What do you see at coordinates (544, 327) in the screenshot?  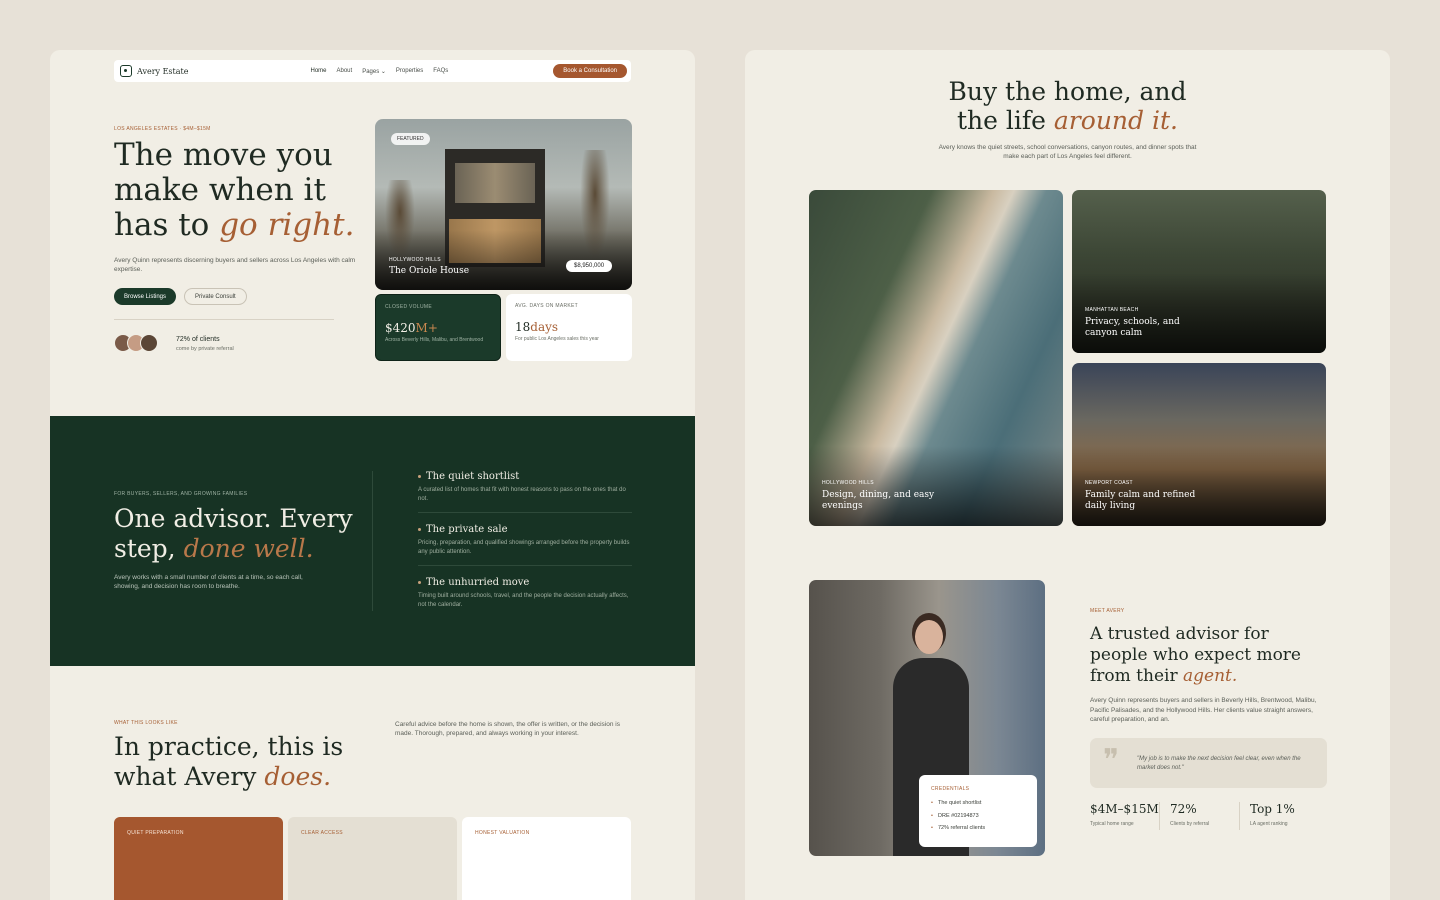 I see `stat-suffix: days` at bounding box center [544, 327].